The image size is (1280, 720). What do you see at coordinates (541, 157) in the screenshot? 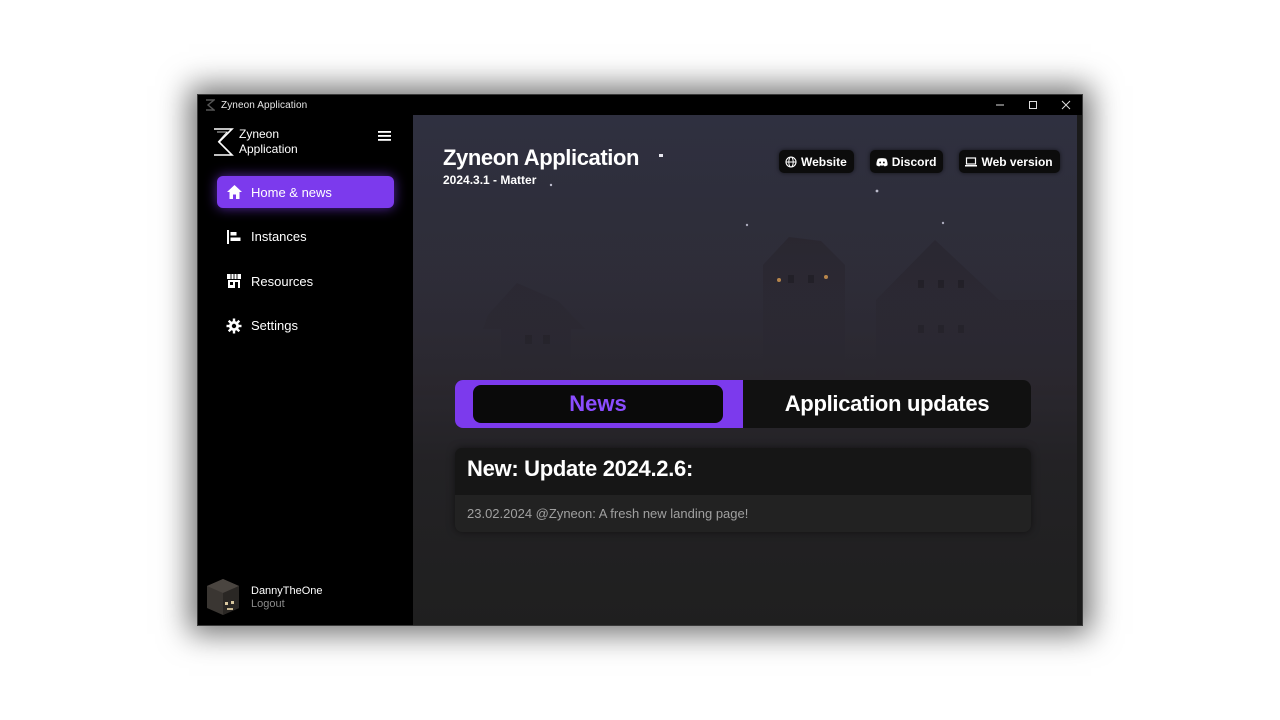
I see `page-title: Zyneon Application` at bounding box center [541, 157].